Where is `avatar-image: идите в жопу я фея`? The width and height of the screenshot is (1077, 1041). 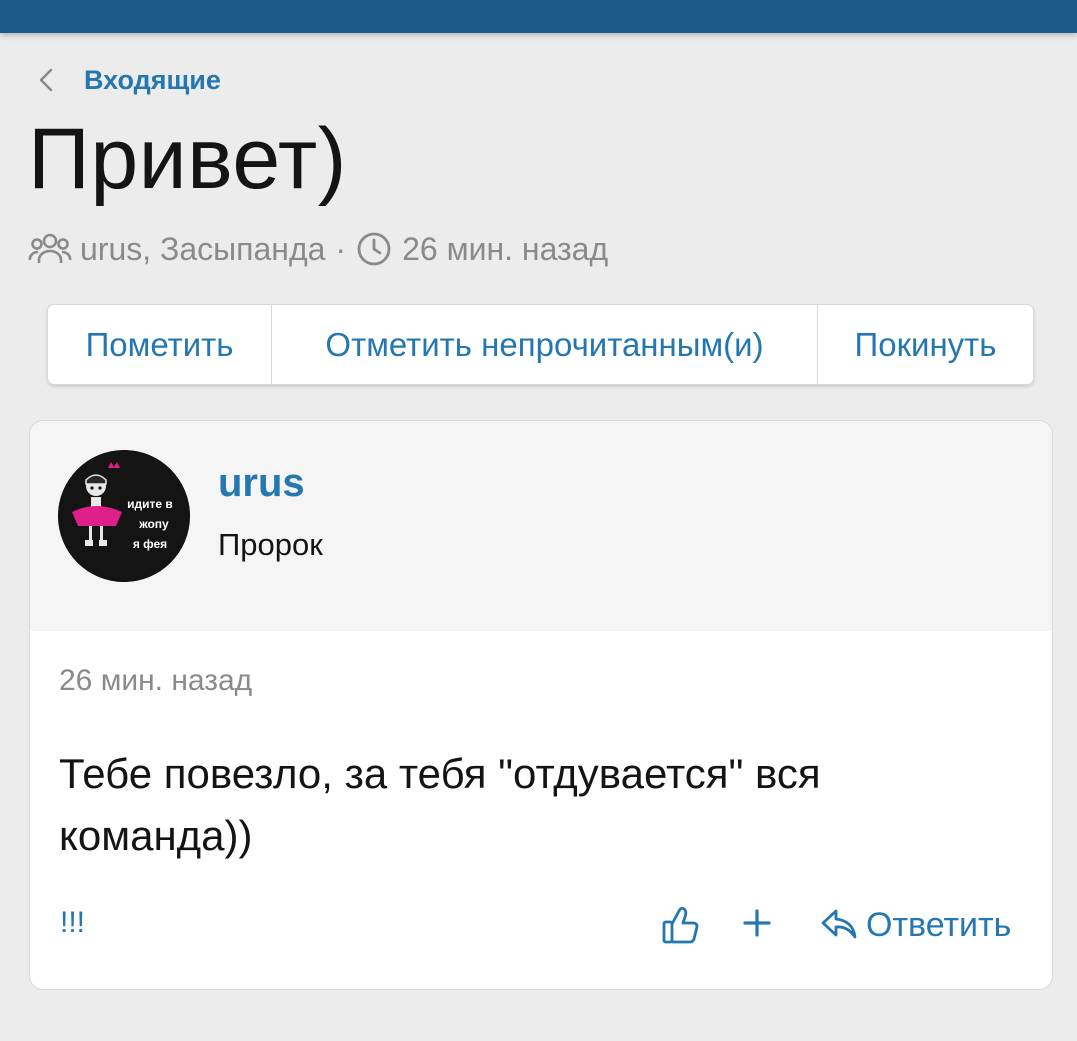
avatar-image: идите в жопу я фея is located at coordinates (124, 516).